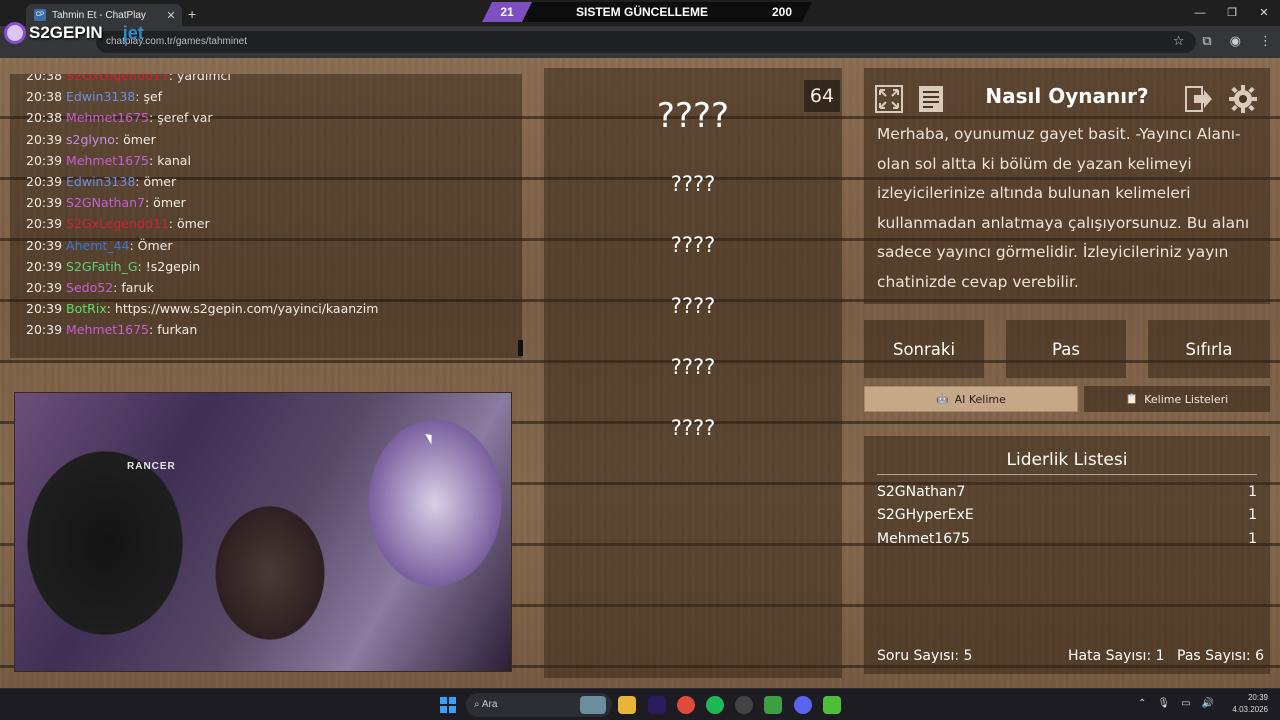  I want to click on address-icons: ☆ ⧉ ◉ ⋮, so click(1222, 41).